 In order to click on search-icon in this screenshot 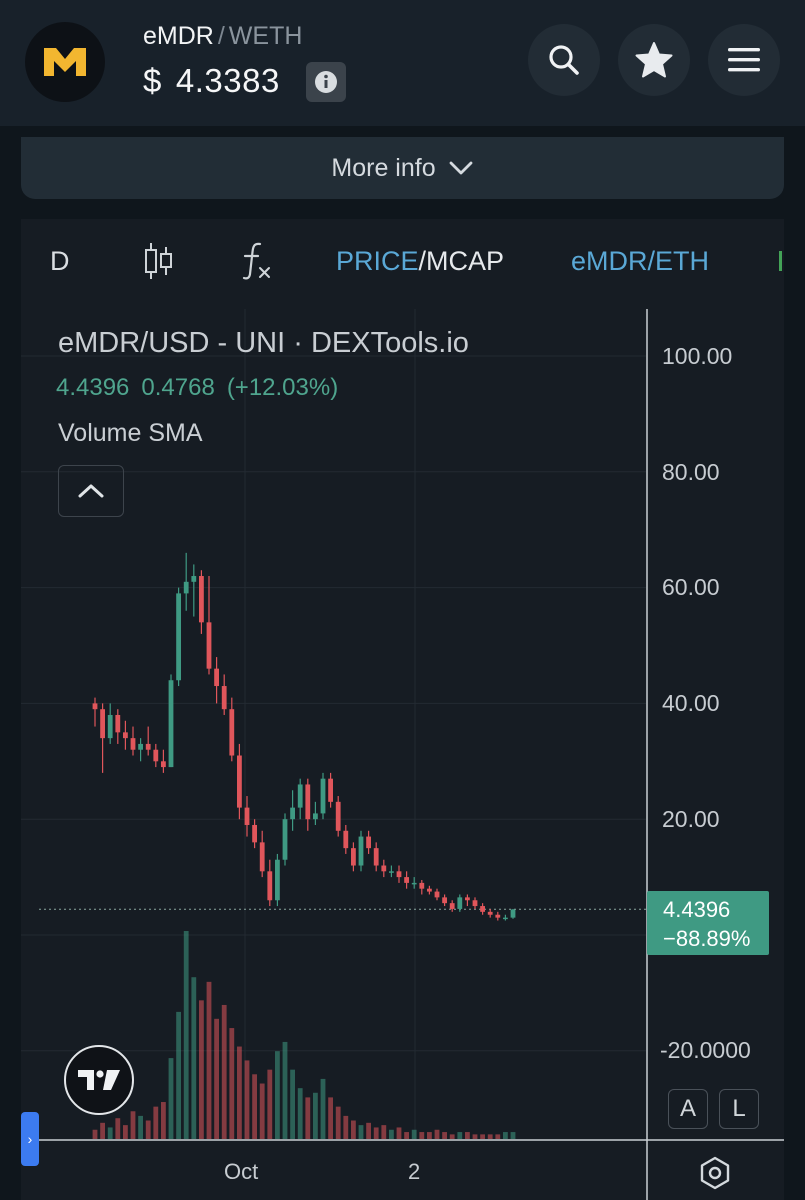, I will do `click(564, 60)`.